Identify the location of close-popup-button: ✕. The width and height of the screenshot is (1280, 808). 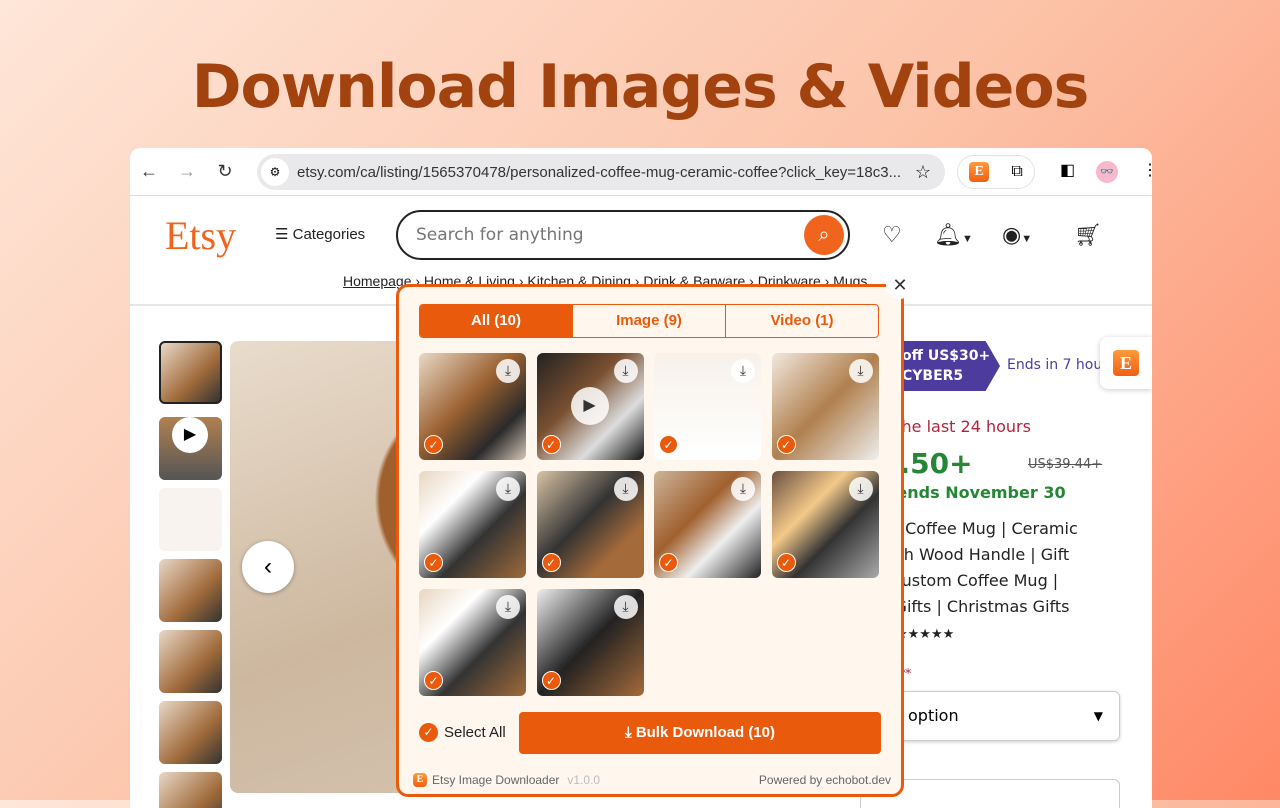
(900, 285).